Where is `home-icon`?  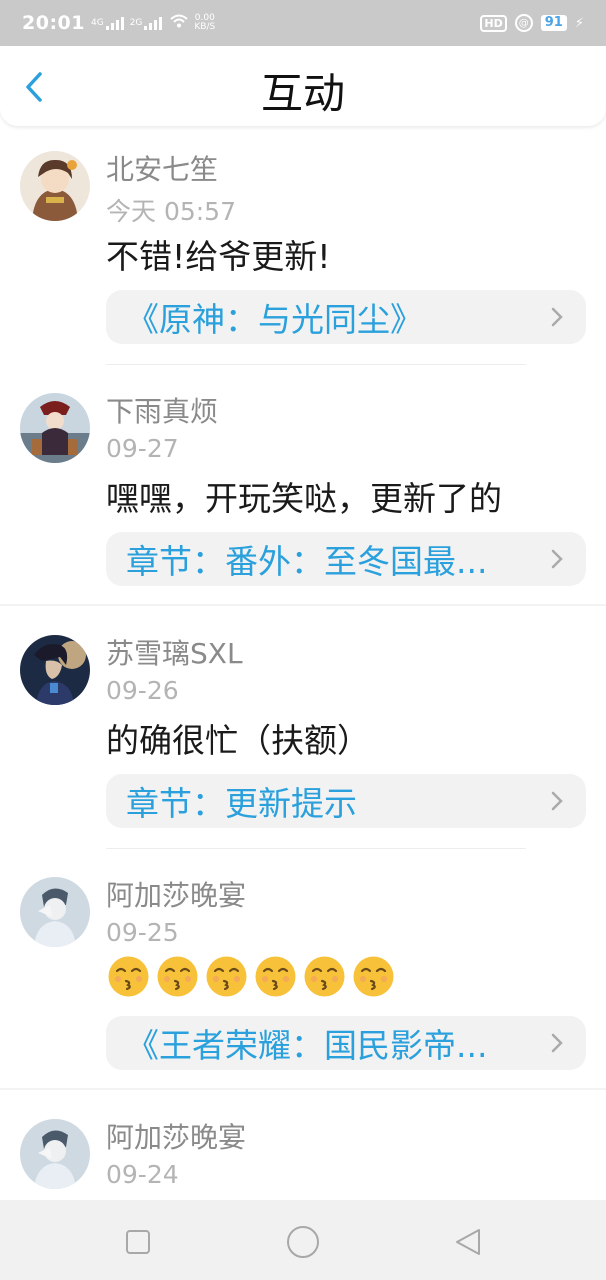
home-icon is located at coordinates (303, 1242).